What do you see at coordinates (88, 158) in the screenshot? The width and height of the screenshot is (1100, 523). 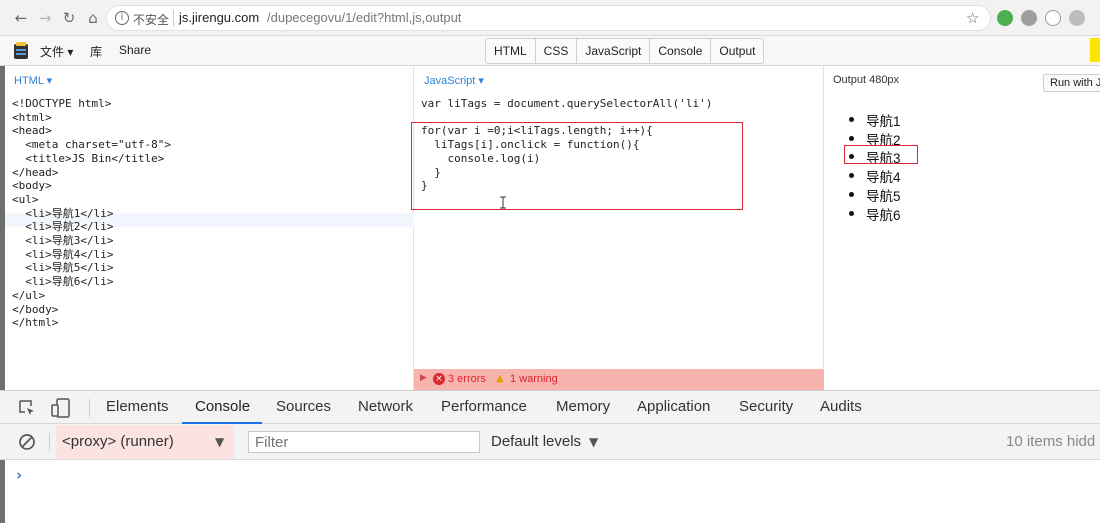 I see `html-code-line: <title>JS Bin</title>` at bounding box center [88, 158].